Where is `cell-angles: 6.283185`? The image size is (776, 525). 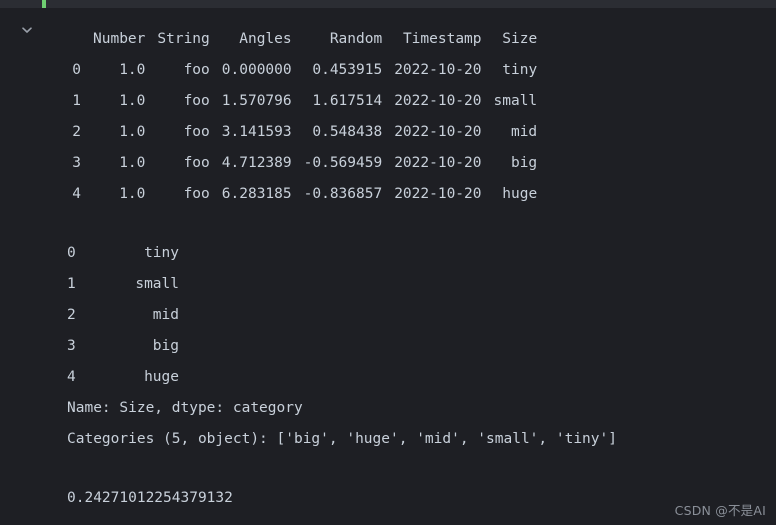
cell-angles: 6.283185 is located at coordinates (256, 194).